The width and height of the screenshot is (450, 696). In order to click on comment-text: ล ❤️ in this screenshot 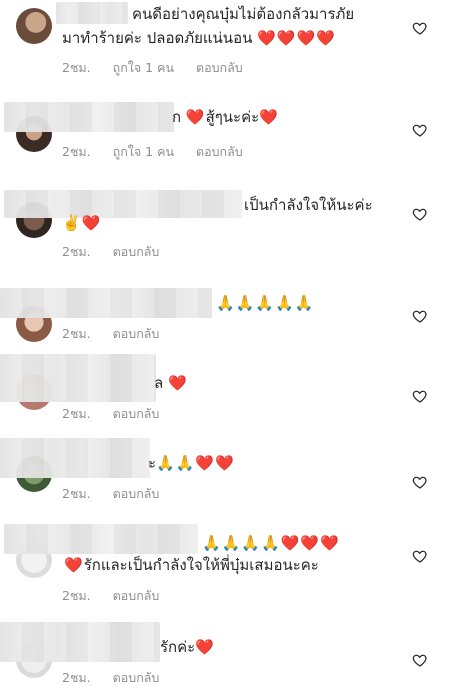, I will do `click(171, 383)`.